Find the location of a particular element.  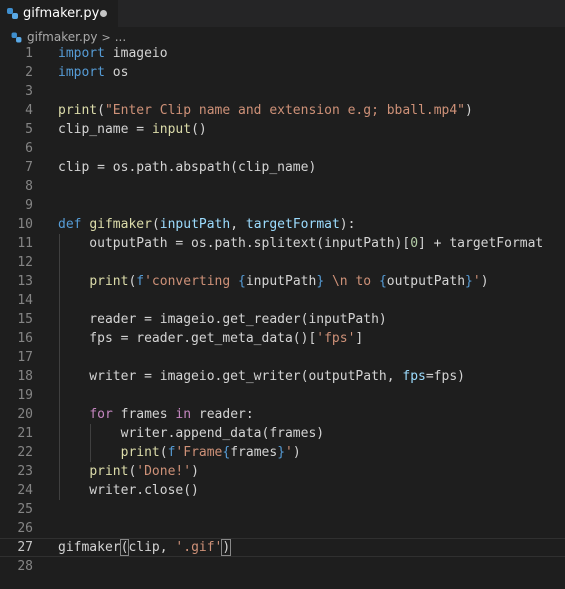

line-number: 18 is located at coordinates (25, 376).